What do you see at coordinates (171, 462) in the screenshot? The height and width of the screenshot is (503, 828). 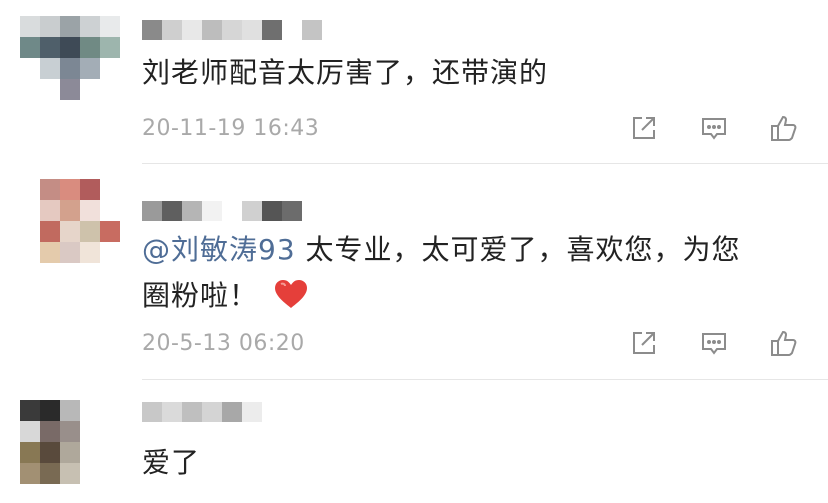 I see `comment-text: 爱了` at bounding box center [171, 462].